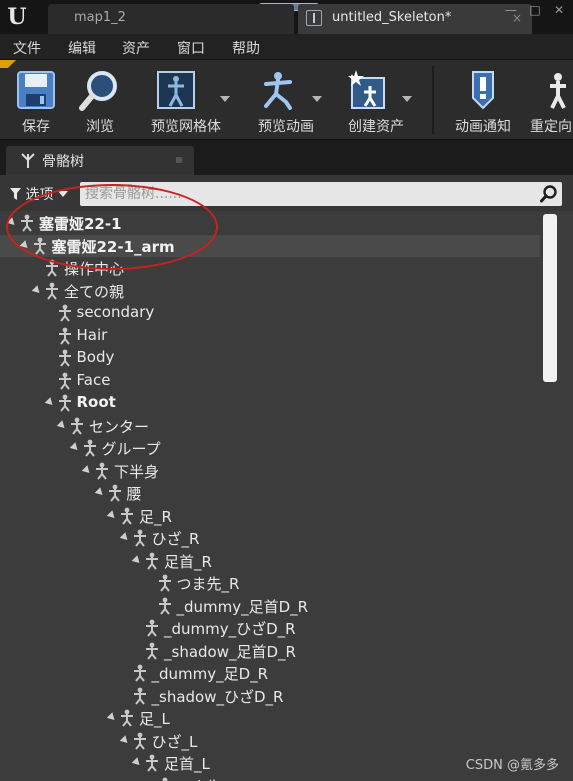 The image size is (573, 781). I want to click on skeleton-tree-icon, so click(28, 161).